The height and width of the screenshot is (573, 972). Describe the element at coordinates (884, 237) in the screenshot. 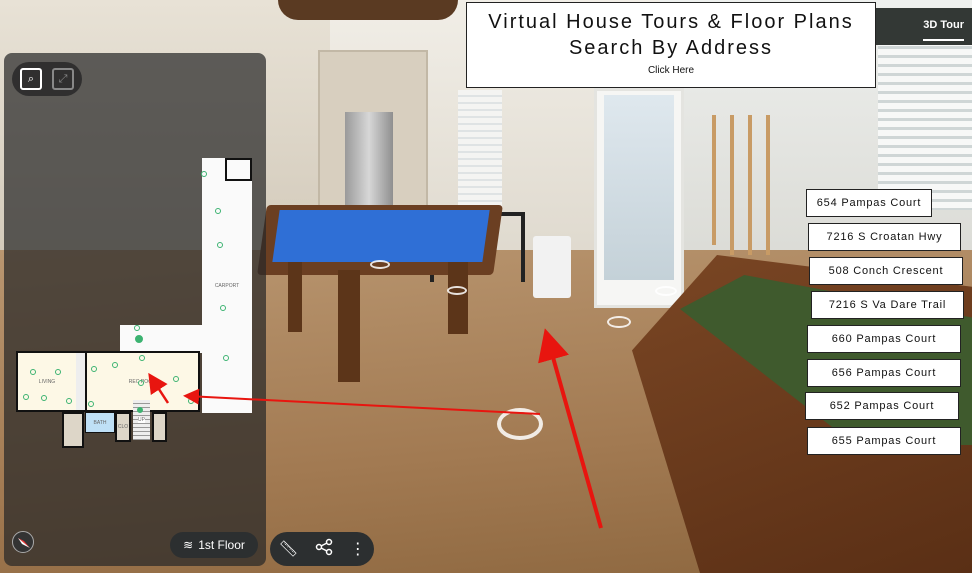

I see `address-link: 7216 S Croatan Hwy` at that location.